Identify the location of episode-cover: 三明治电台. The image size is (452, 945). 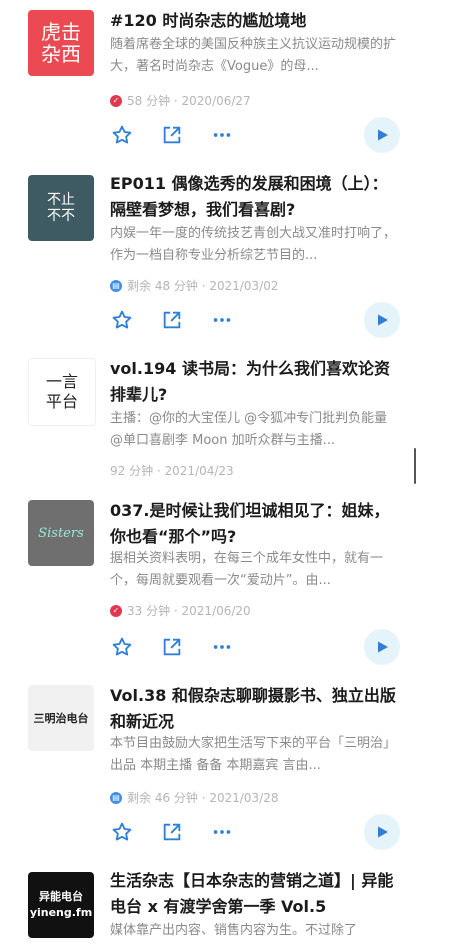
(61, 718).